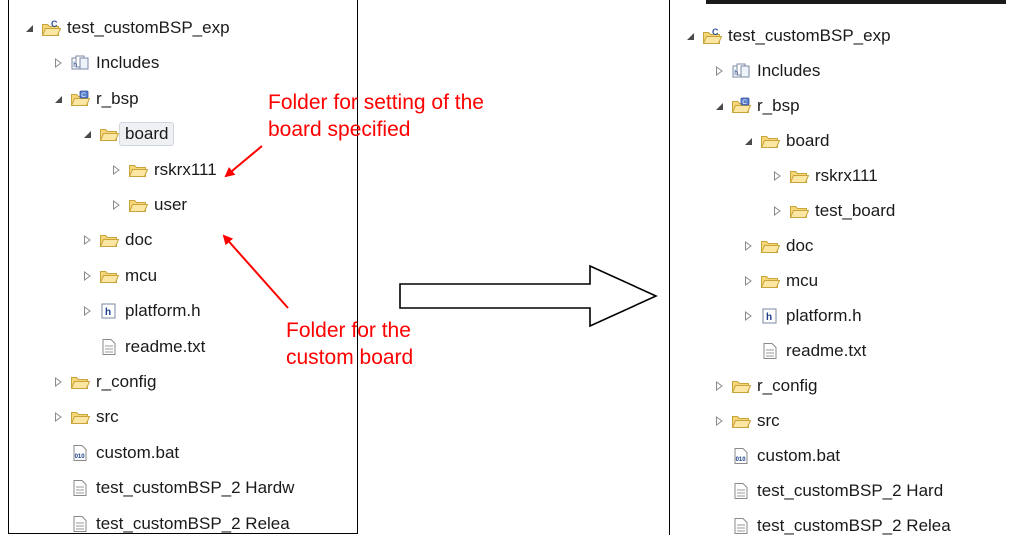 This screenshot has width=1010, height=535. I want to click on left-tree-item-rskrx111: rskrx111, so click(162, 170).